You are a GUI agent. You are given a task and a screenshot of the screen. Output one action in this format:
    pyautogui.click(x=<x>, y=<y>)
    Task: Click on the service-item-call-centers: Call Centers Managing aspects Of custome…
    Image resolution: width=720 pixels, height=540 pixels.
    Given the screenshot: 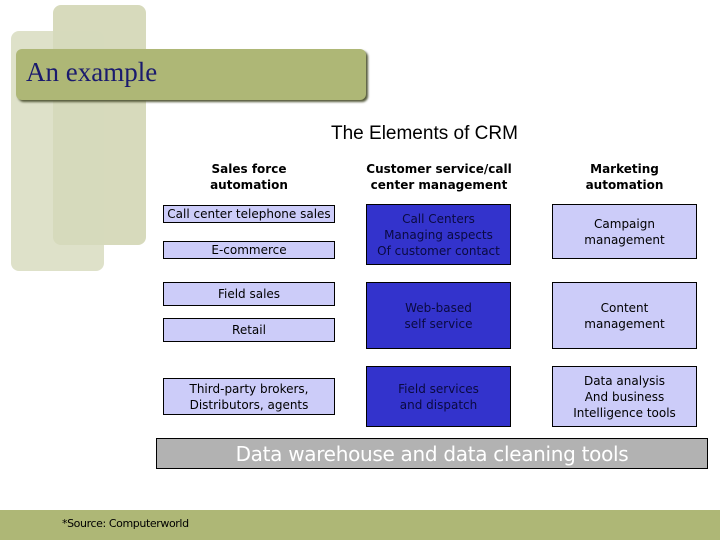 What is the action you would take?
    pyautogui.click(x=438, y=234)
    